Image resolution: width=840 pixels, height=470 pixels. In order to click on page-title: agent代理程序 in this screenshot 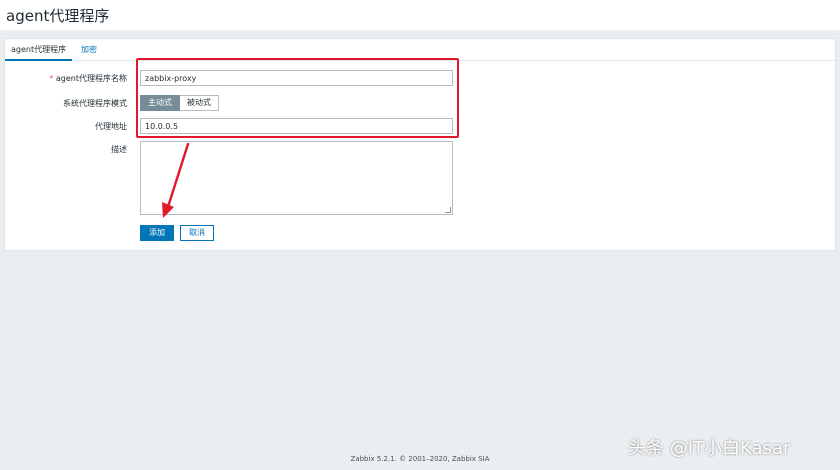, I will do `click(58, 16)`.